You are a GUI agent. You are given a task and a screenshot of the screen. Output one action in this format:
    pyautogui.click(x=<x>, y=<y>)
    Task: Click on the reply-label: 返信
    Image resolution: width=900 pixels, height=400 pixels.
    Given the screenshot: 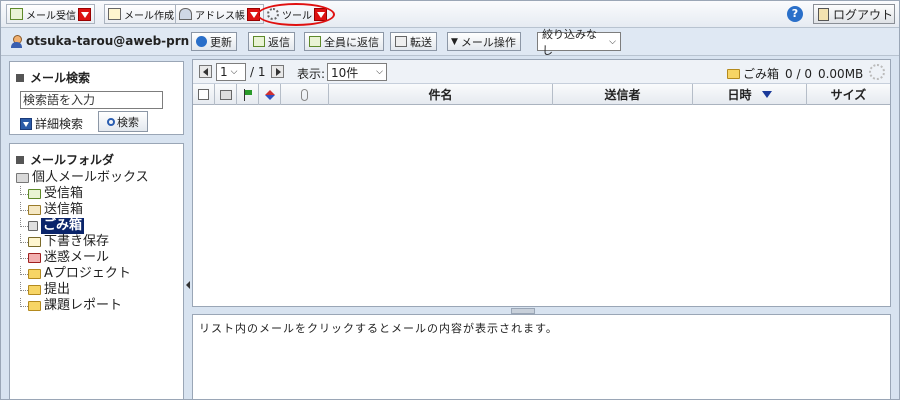 What is the action you would take?
    pyautogui.click(x=279, y=42)
    